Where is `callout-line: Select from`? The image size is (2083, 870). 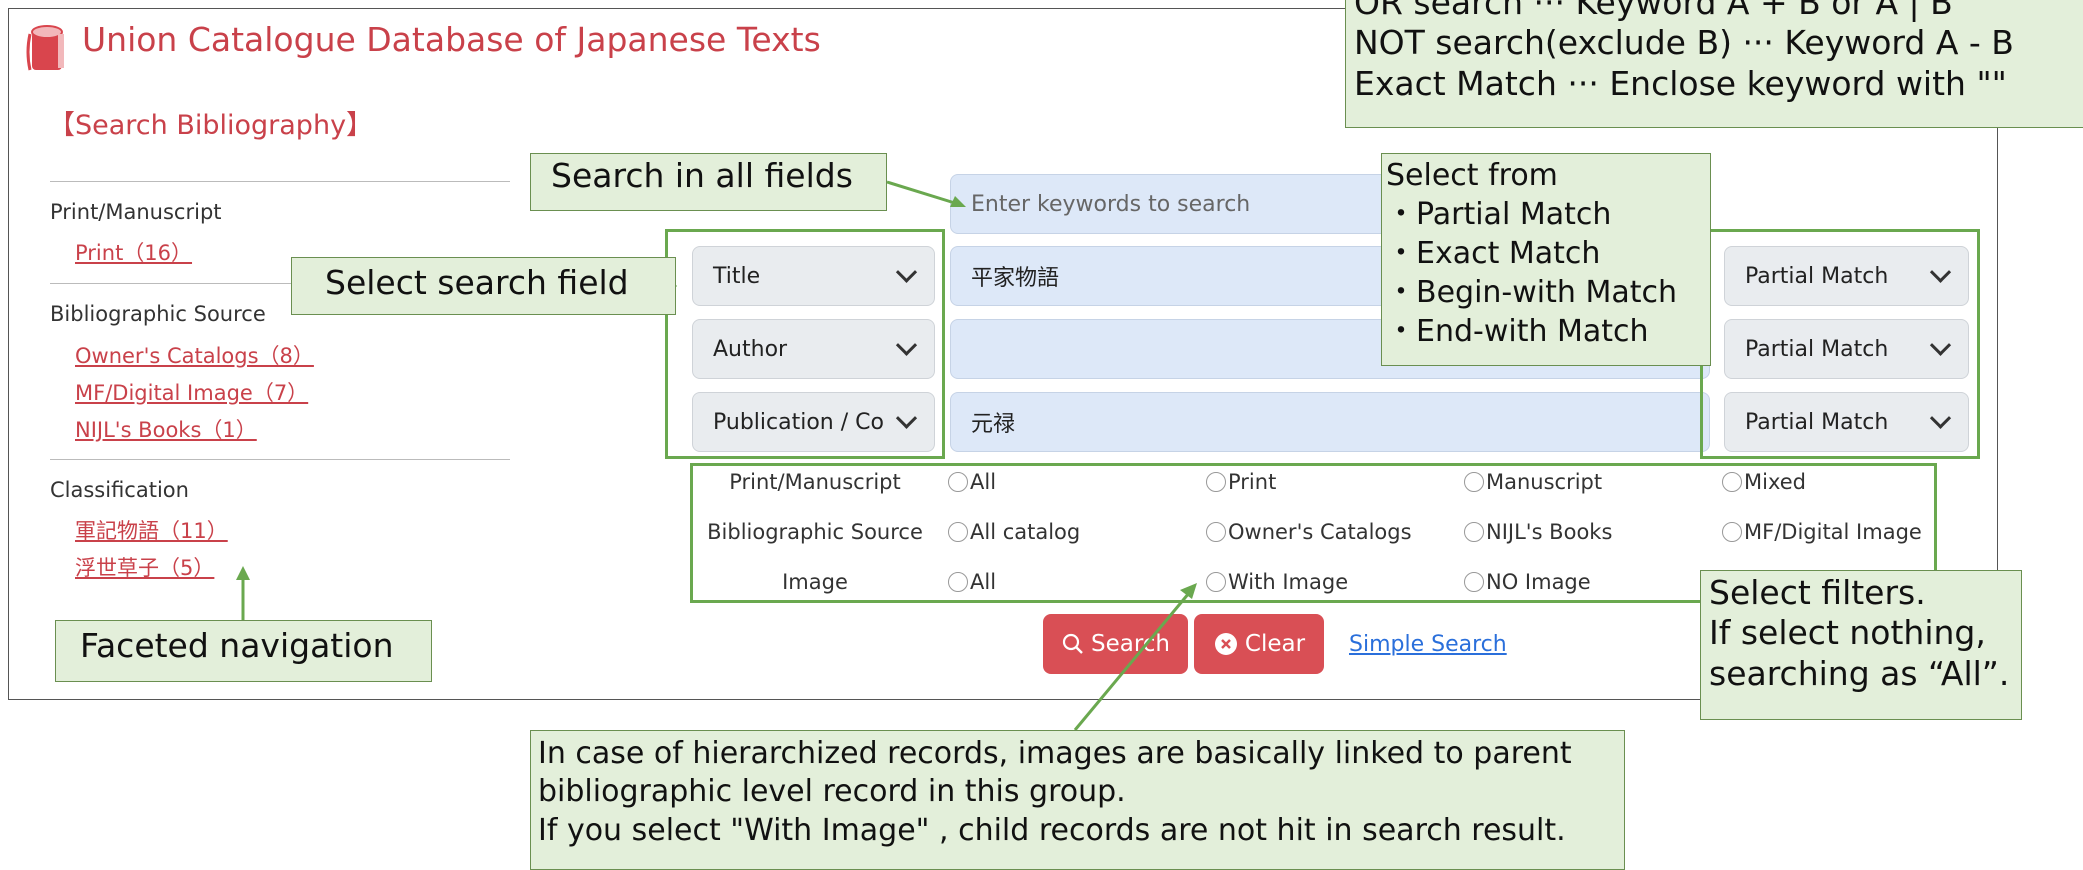
callout-line: Select from is located at coordinates (1472, 175).